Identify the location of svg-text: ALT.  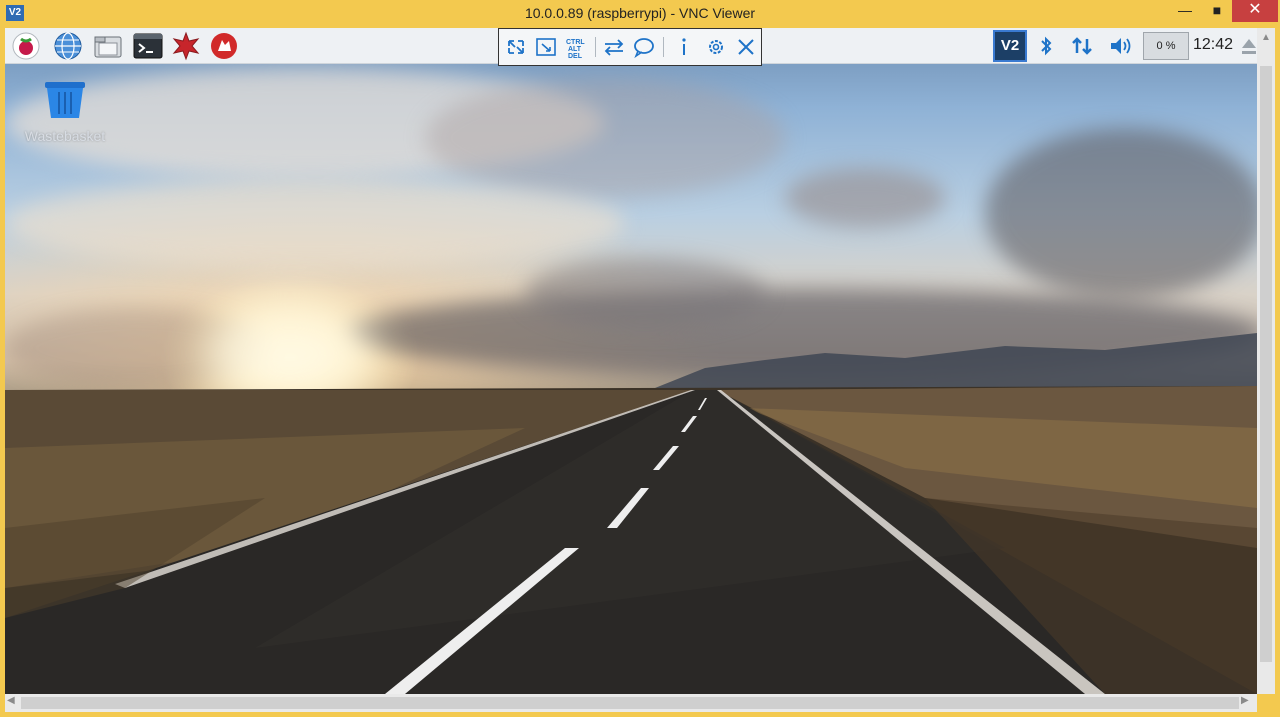
(575, 49).